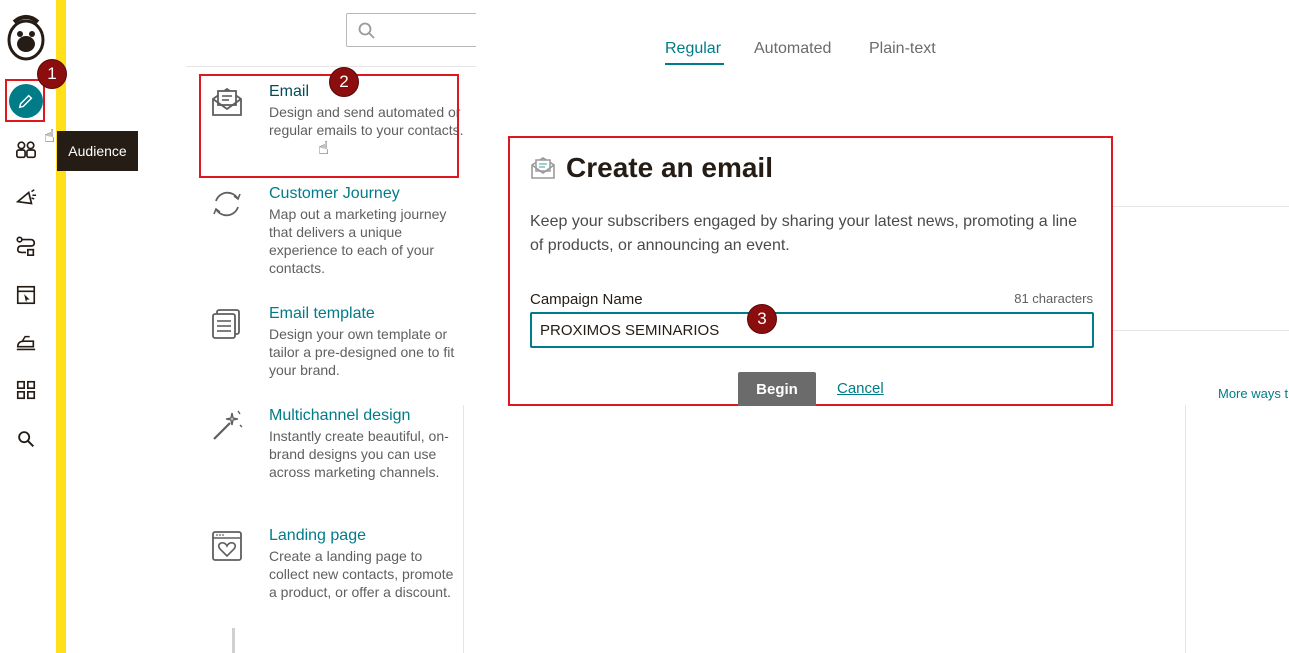  I want to click on journey-icon, so click(227, 204).